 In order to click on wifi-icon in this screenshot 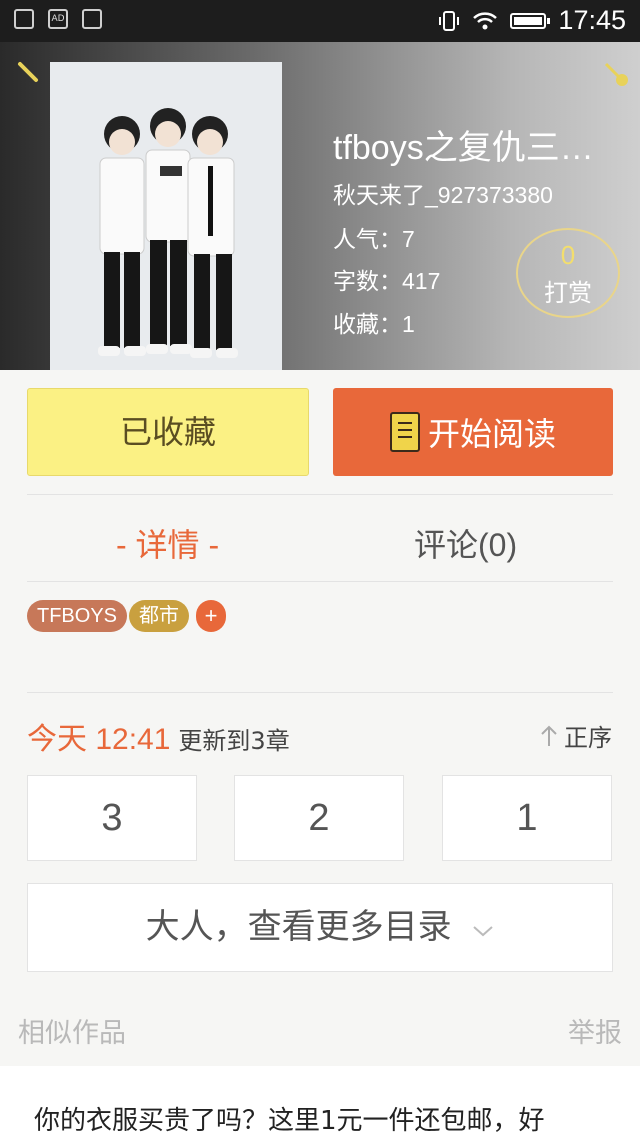, I will do `click(485, 20)`.